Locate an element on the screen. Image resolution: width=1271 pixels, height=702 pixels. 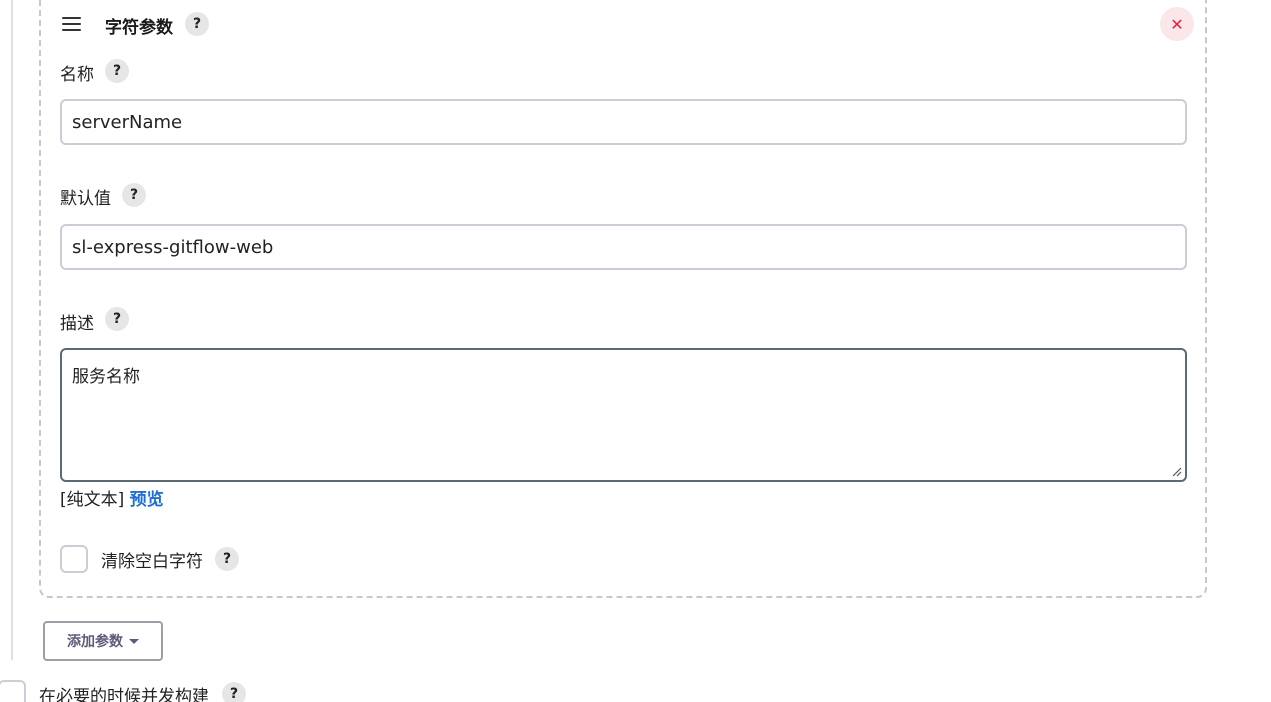
default-value-help-icon: ? is located at coordinates (134, 195).